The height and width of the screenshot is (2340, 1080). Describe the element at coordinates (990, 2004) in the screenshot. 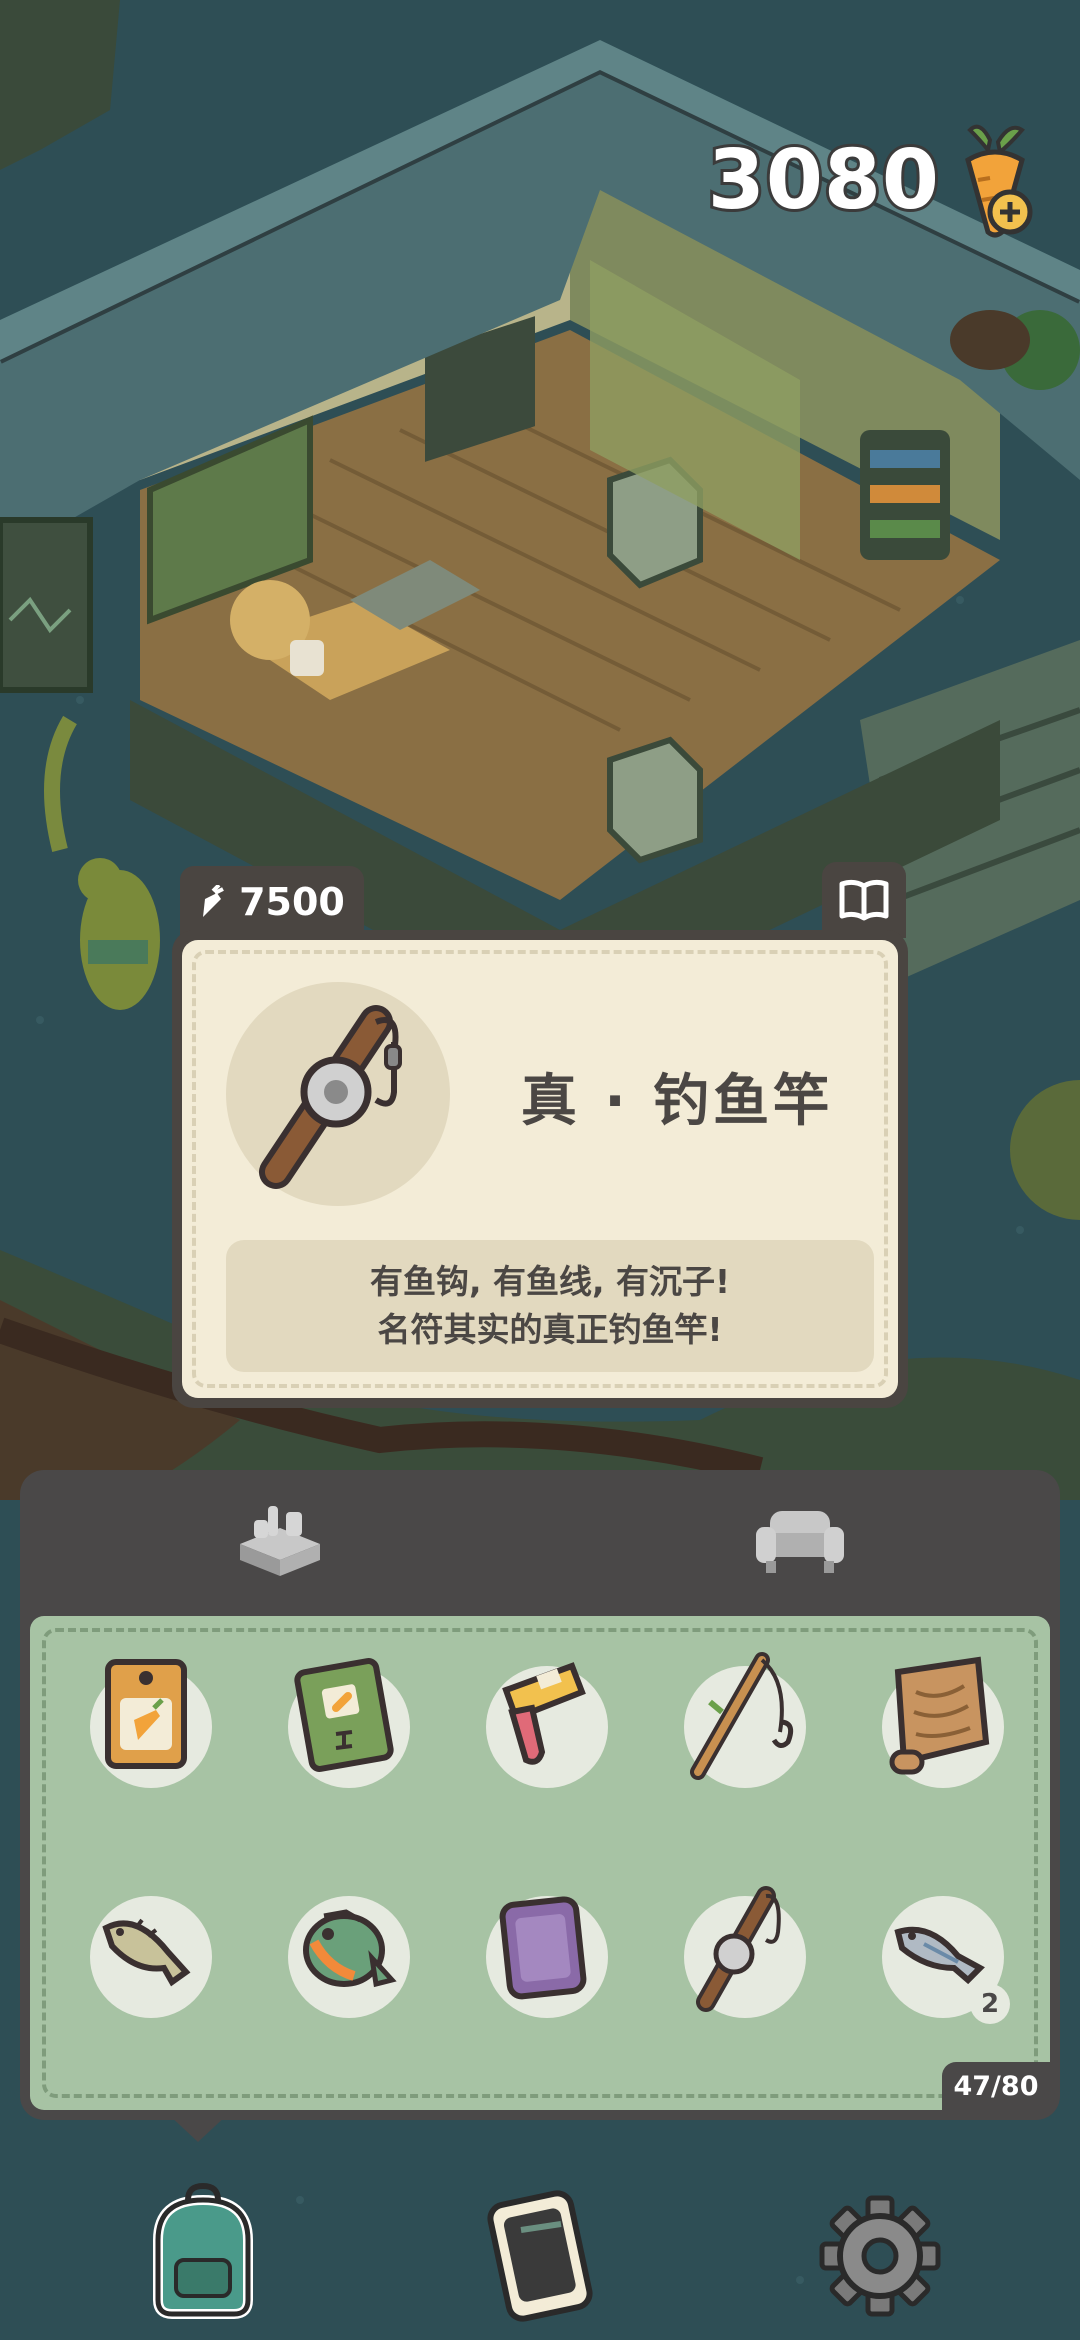

I see `item-count-badge: 2` at that location.